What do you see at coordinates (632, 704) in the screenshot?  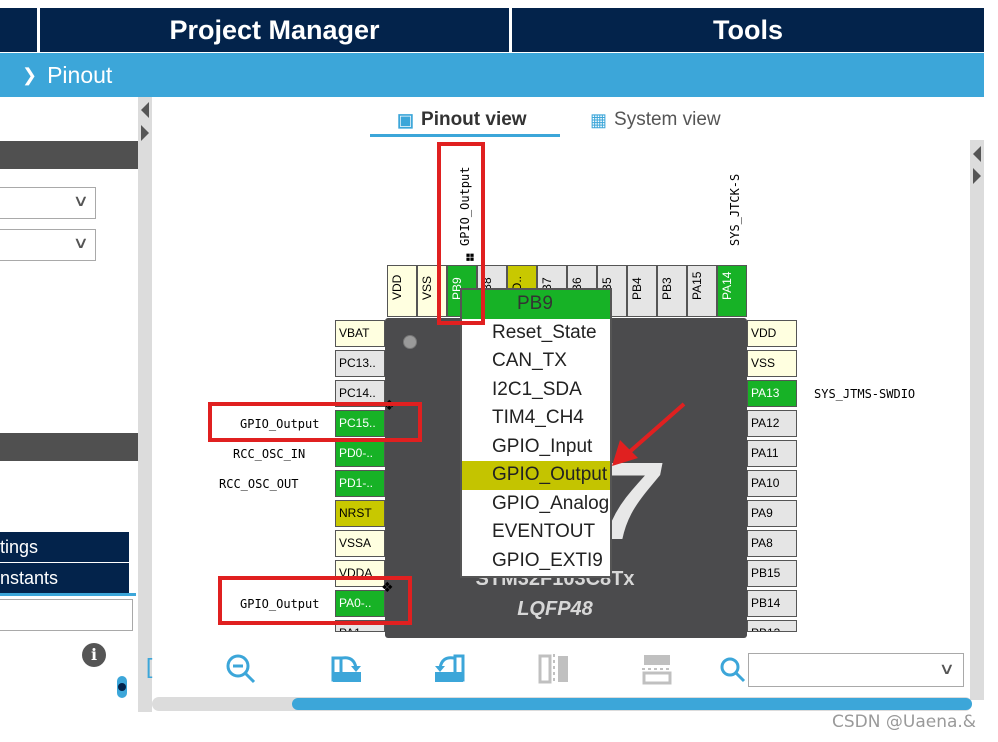 I see `scrollbar-thumb` at bounding box center [632, 704].